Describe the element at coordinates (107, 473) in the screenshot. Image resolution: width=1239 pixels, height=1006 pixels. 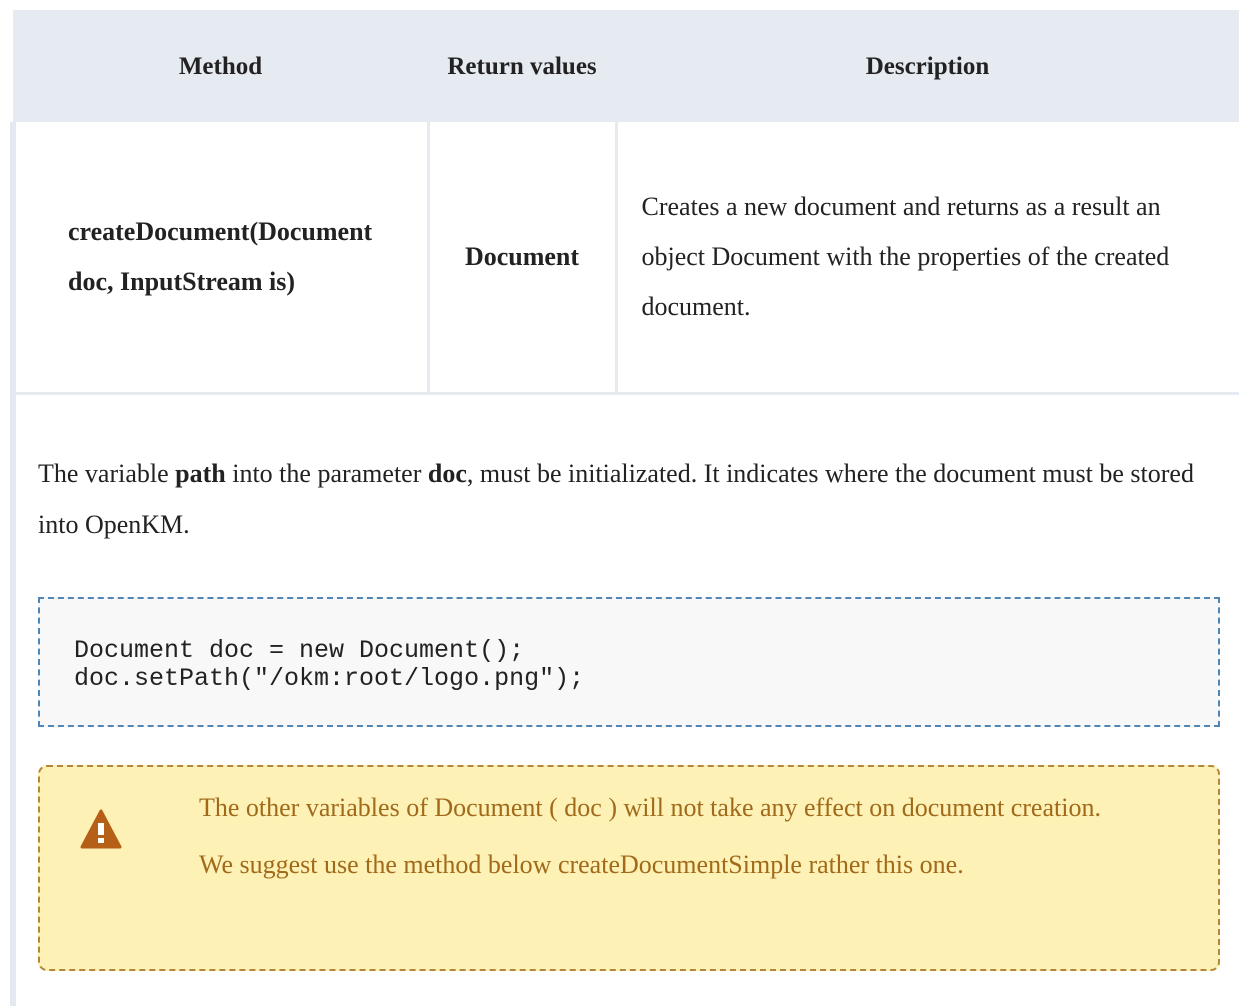
I see `note-text-1: The variable` at that location.